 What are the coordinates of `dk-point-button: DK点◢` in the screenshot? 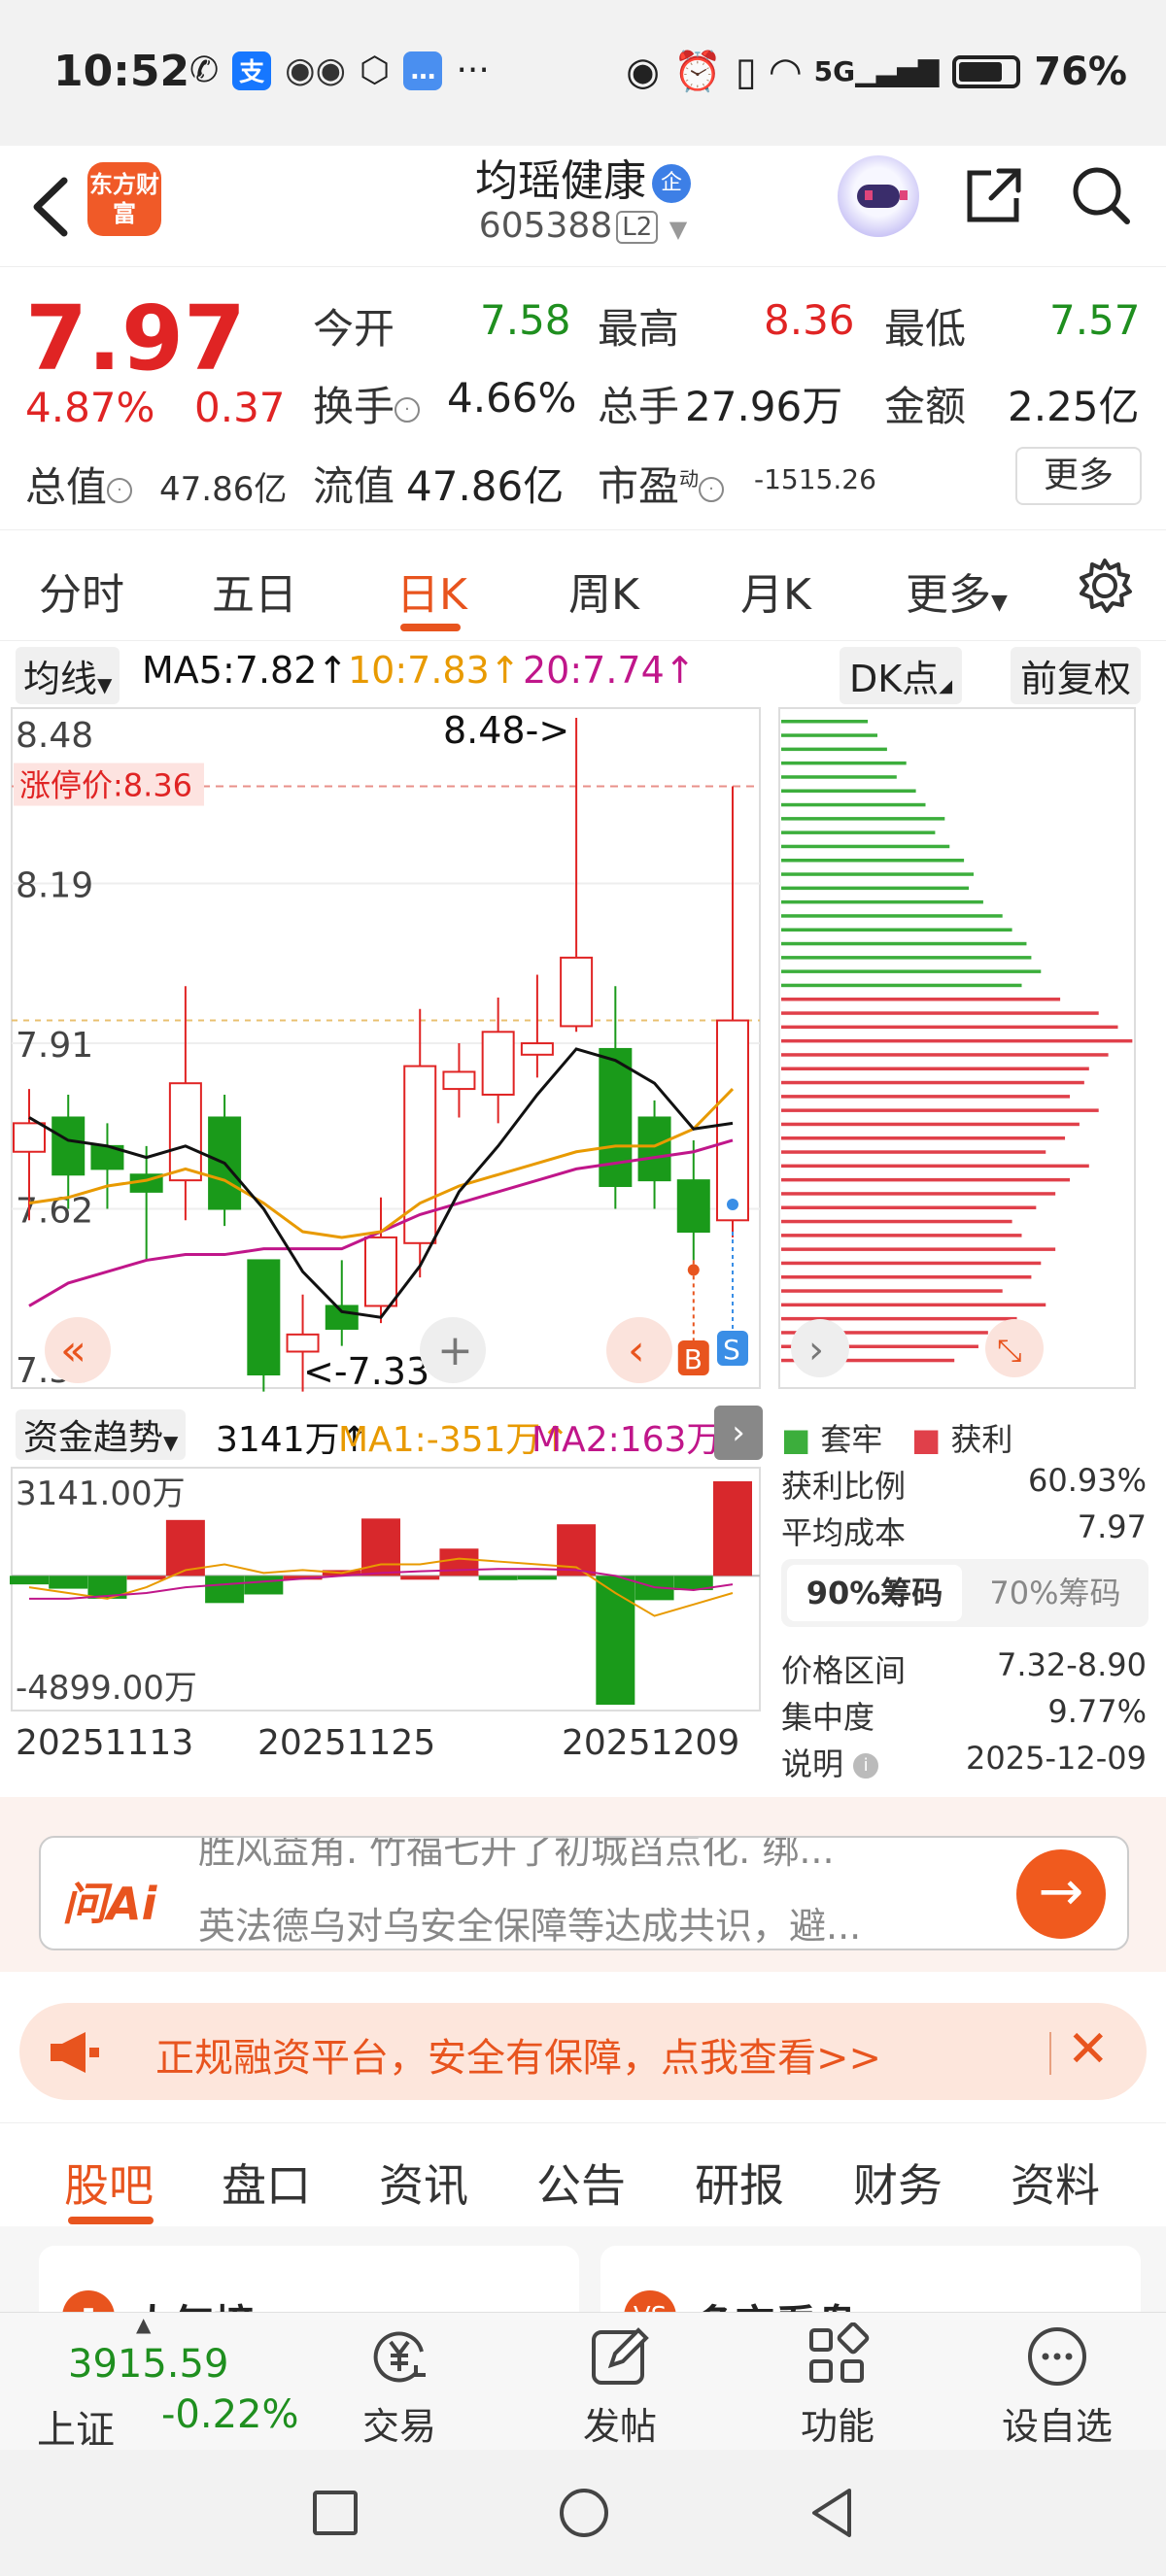 It's located at (901, 675).